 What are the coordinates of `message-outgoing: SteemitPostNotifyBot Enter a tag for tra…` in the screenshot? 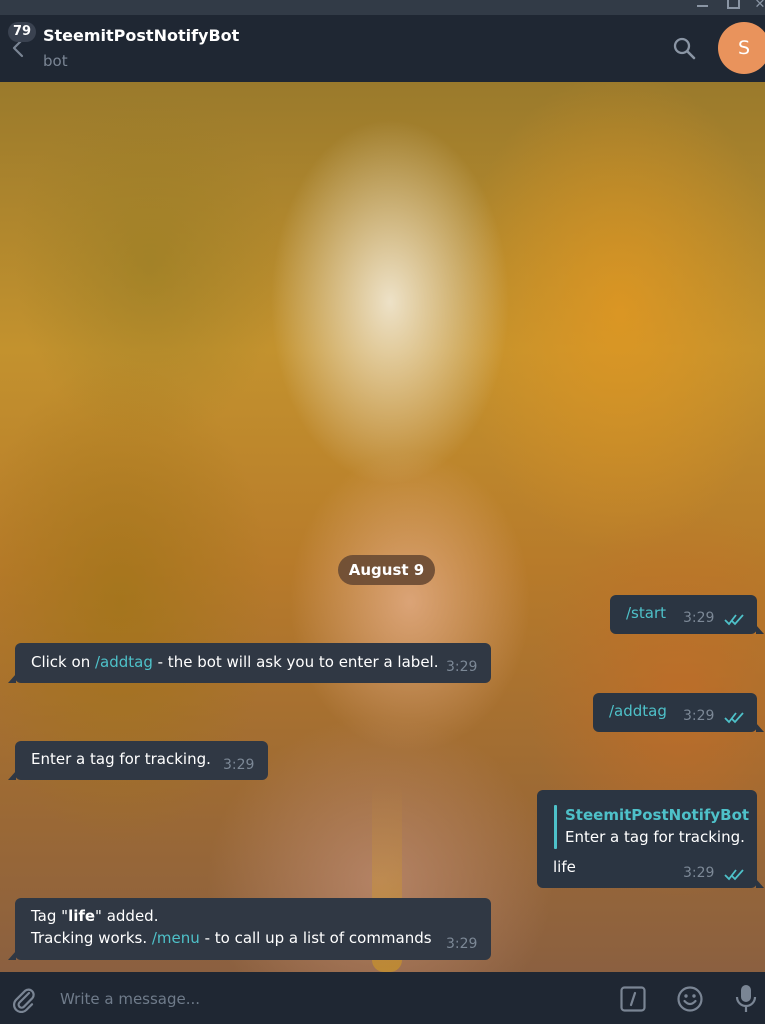 It's located at (650, 839).